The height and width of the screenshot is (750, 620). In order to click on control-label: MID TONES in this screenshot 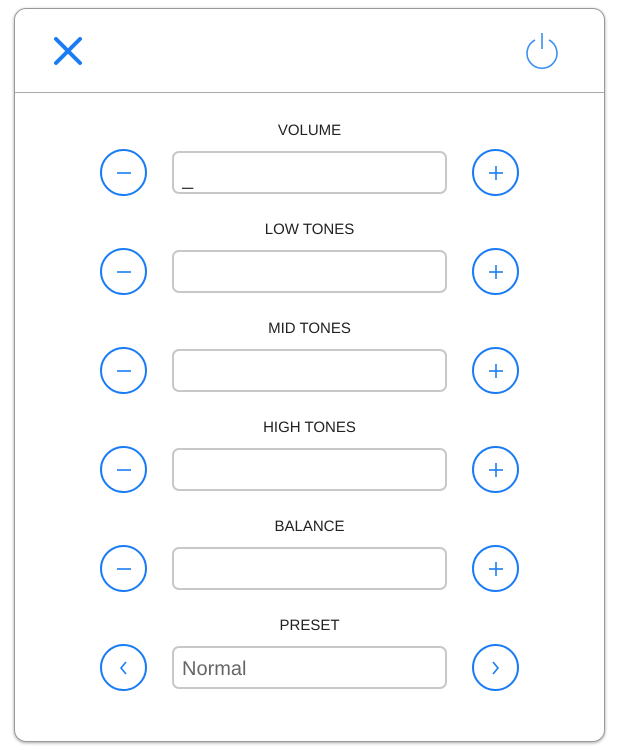, I will do `click(309, 329)`.